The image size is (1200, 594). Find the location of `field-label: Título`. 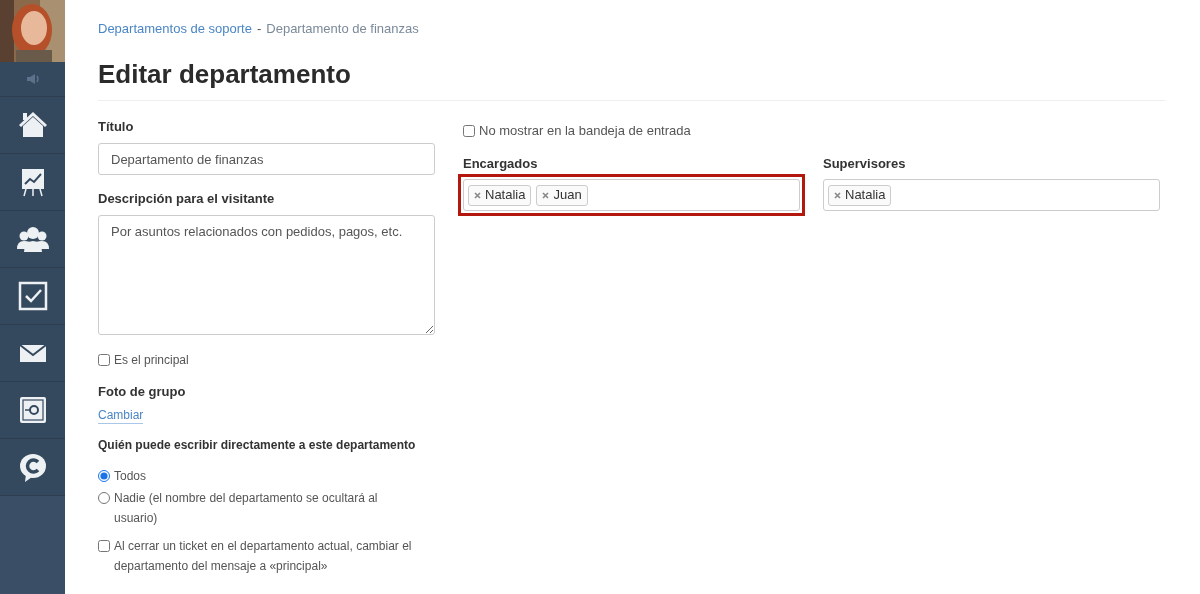

field-label: Título is located at coordinates (116, 126).